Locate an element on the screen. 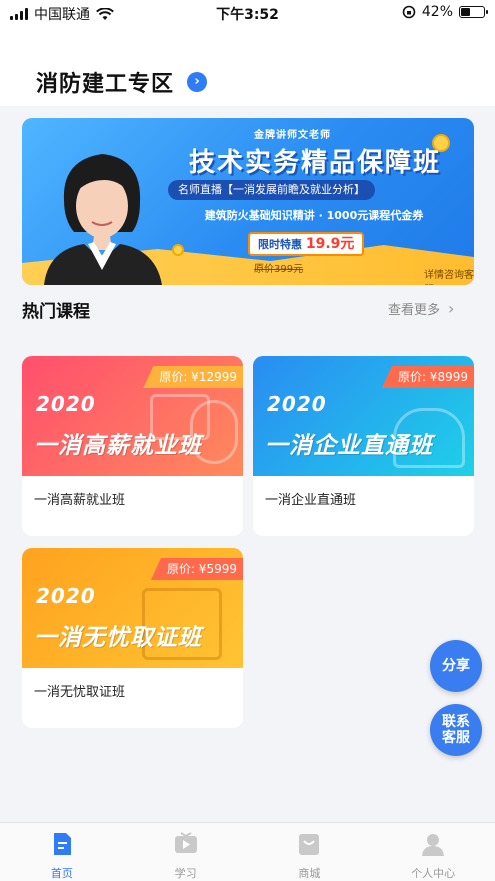 The image size is (495, 881). coin-icon is located at coordinates (178, 250).